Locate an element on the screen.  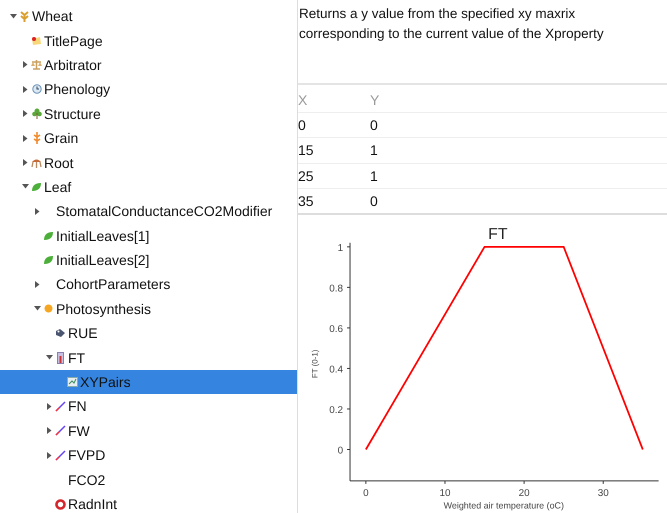
tree-item: Phenology is located at coordinates (148, 89).